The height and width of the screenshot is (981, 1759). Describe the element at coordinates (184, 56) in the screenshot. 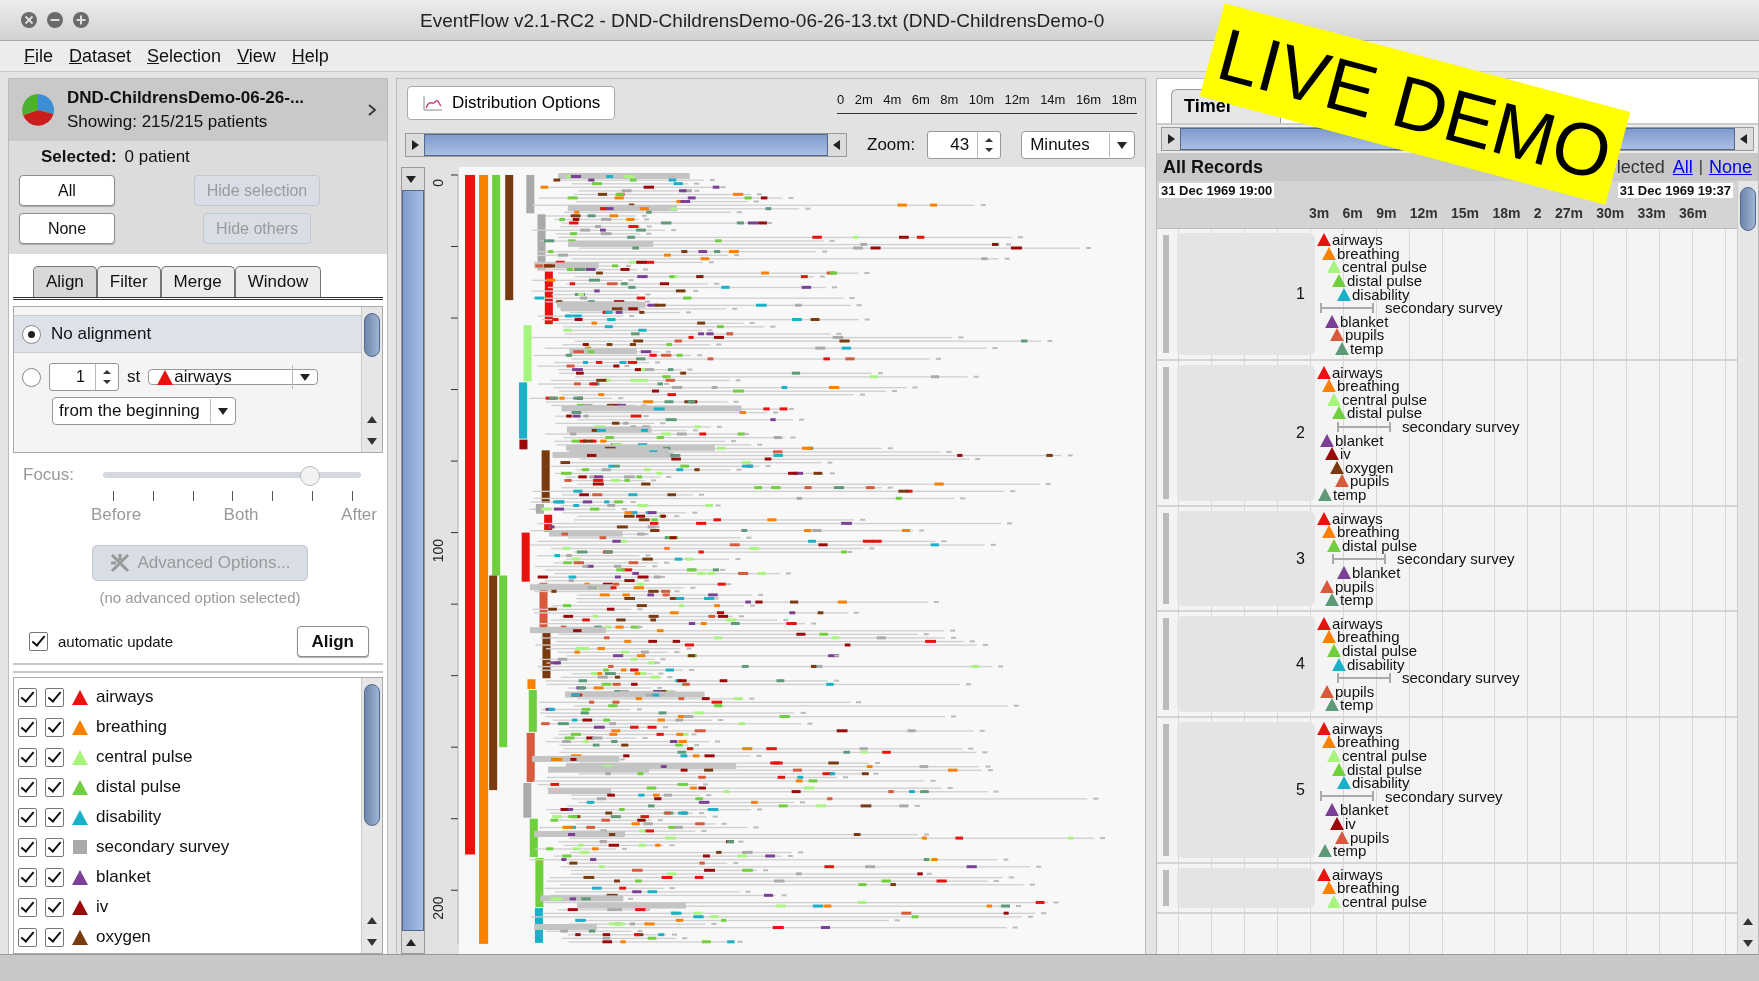

I see `menu-item: Selection` at that location.